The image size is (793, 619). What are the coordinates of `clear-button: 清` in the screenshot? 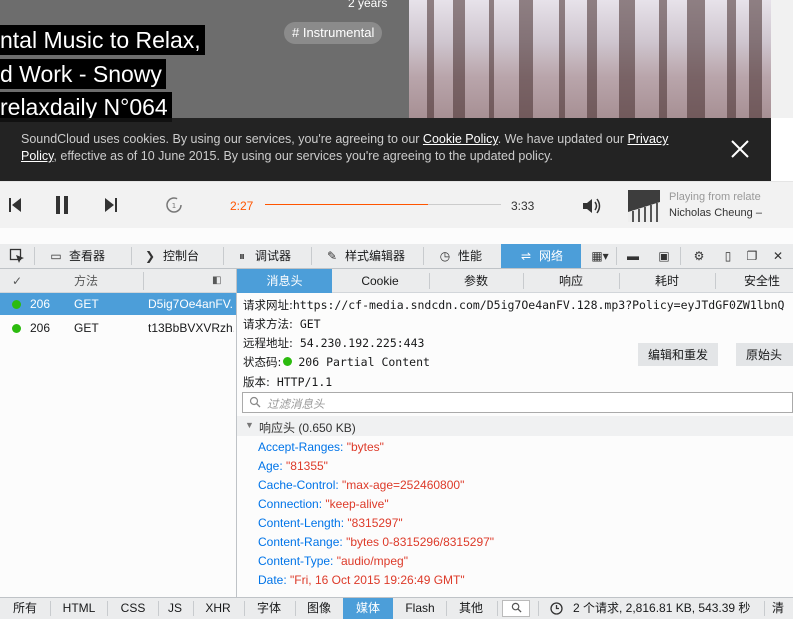 It's located at (778, 608).